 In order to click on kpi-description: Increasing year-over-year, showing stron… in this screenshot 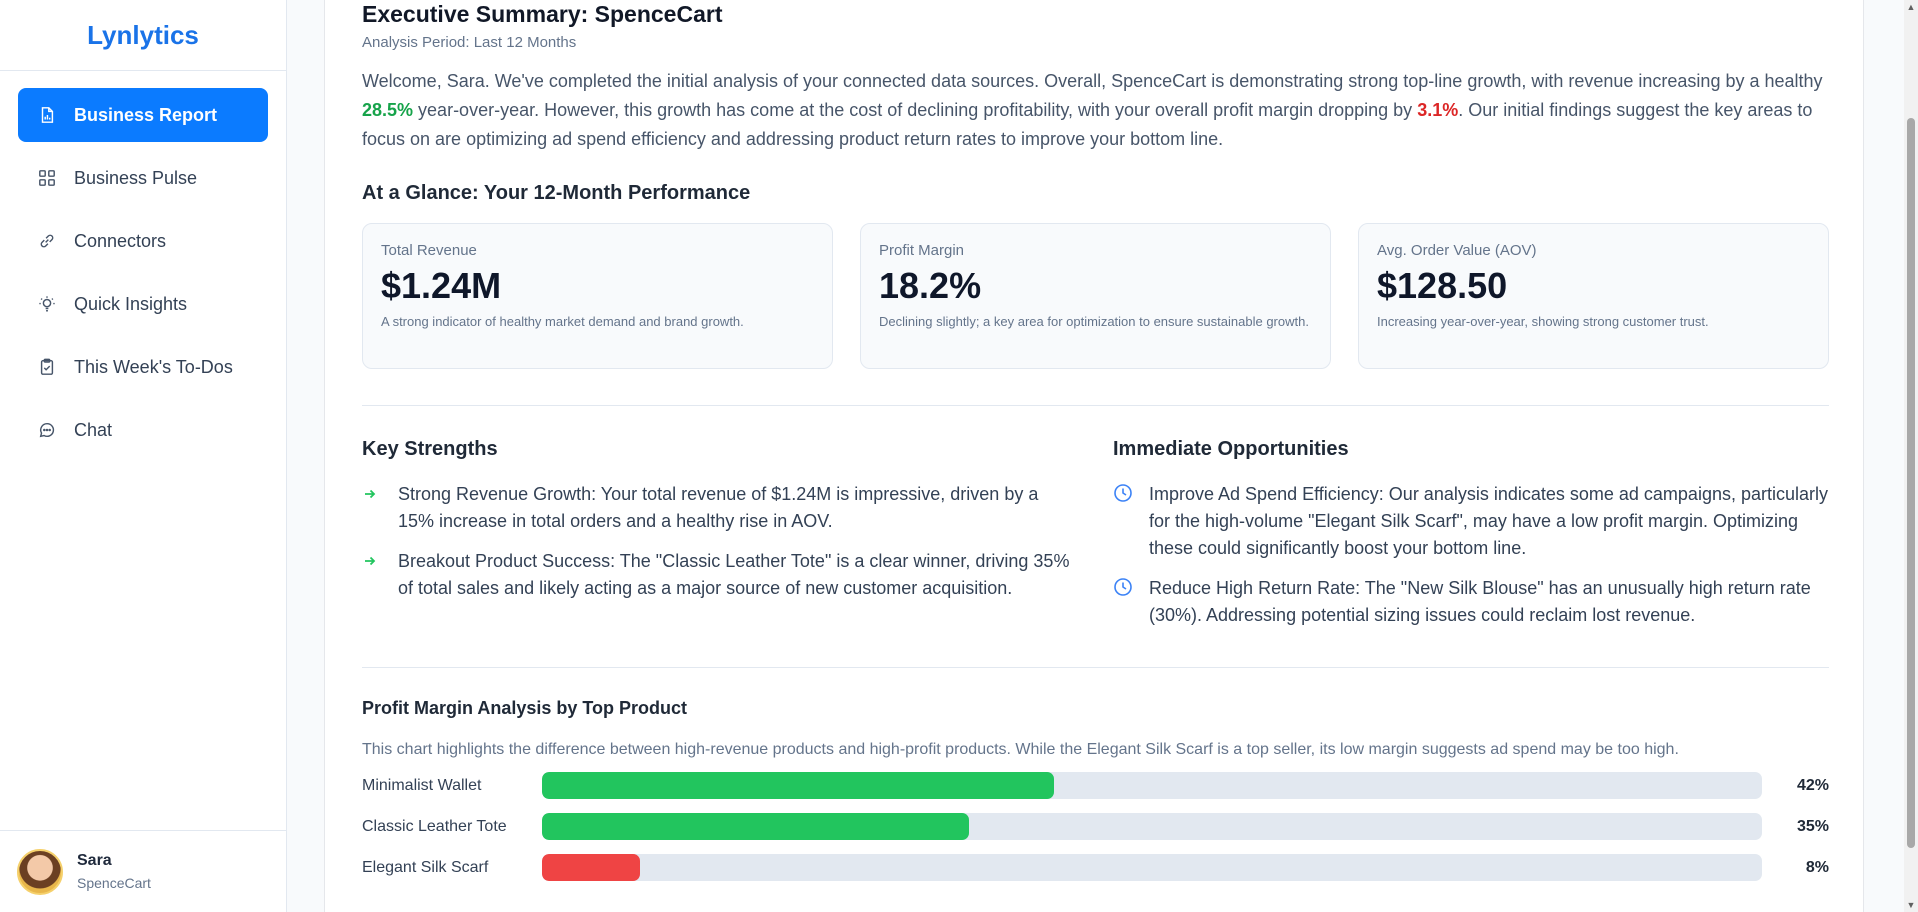, I will do `click(1543, 321)`.